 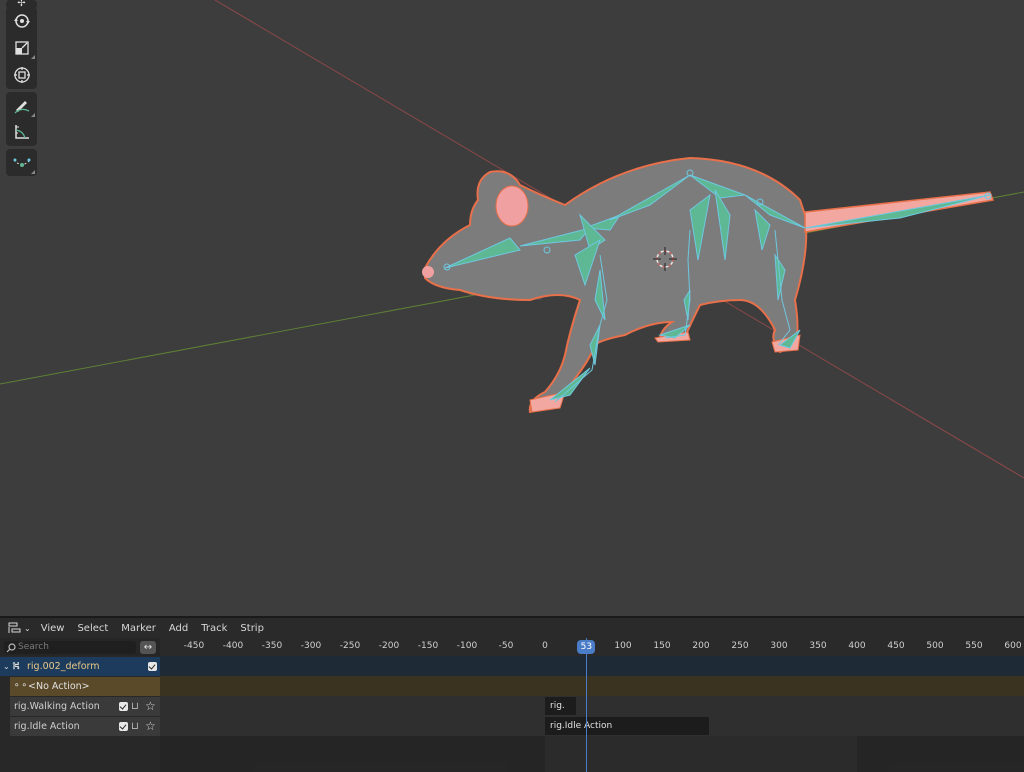 What do you see at coordinates (70, 647) in the screenshot?
I see `search-input: Search` at bounding box center [70, 647].